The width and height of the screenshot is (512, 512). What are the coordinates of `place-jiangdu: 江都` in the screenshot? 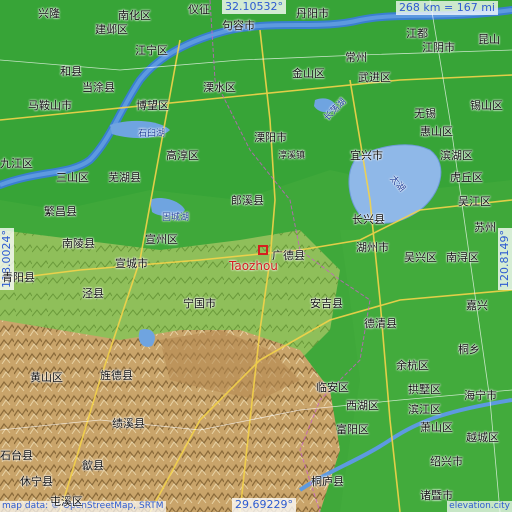 It's located at (417, 33).